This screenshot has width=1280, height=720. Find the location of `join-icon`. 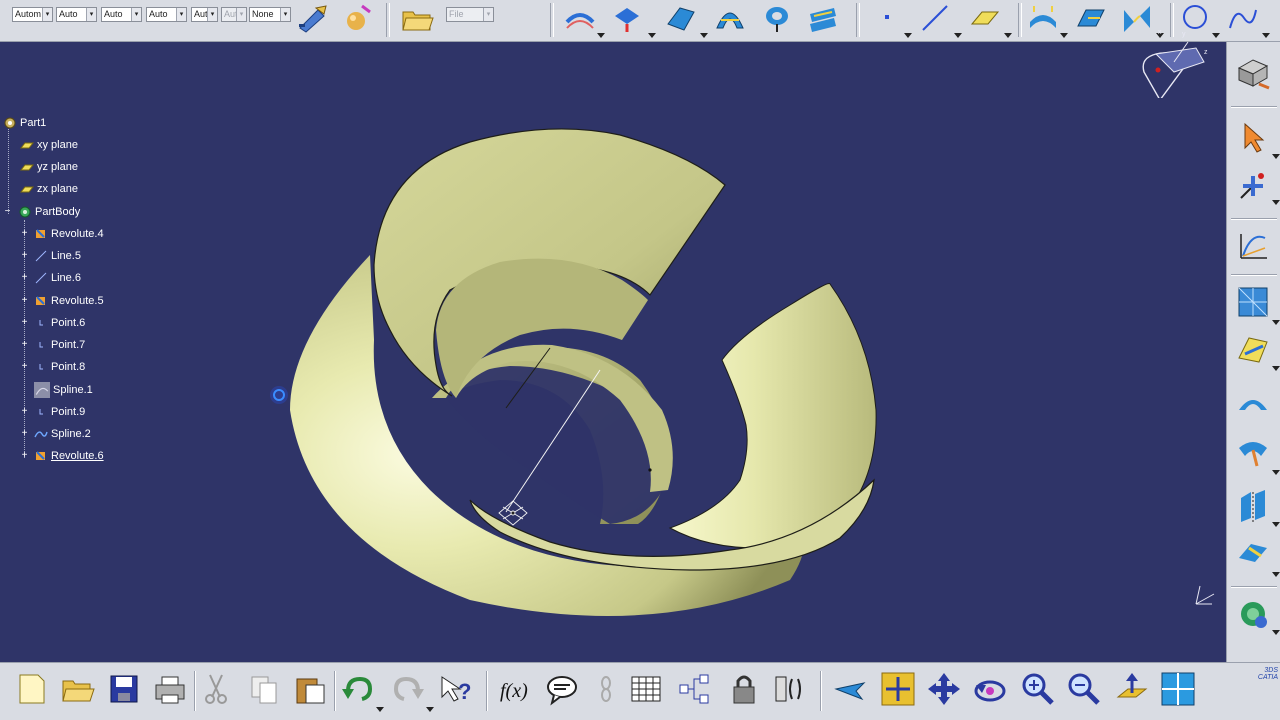

join-icon is located at coordinates (1253, 554).